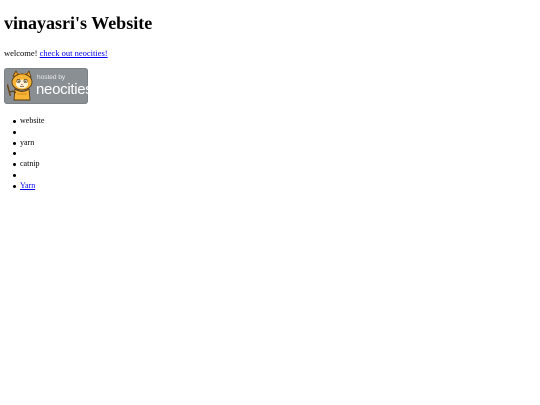  I want to click on welcome-line: welcome! check out neocities!, so click(56, 53).